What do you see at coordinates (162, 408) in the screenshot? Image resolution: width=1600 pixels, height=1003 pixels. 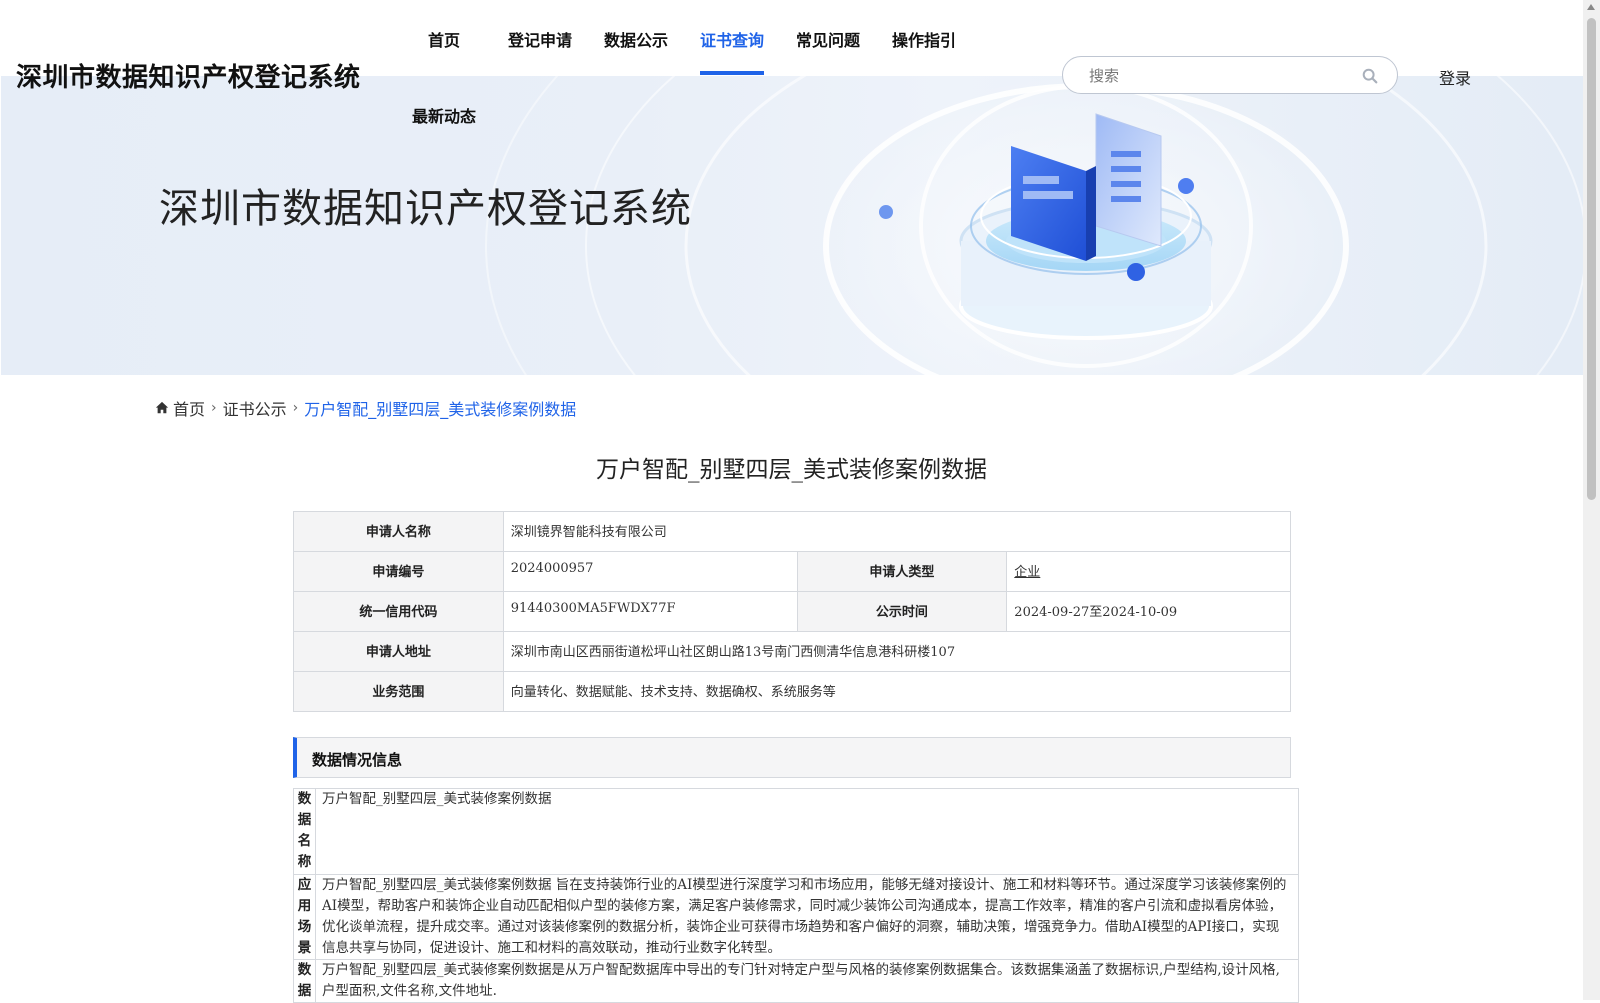 I see `home-icon` at bounding box center [162, 408].